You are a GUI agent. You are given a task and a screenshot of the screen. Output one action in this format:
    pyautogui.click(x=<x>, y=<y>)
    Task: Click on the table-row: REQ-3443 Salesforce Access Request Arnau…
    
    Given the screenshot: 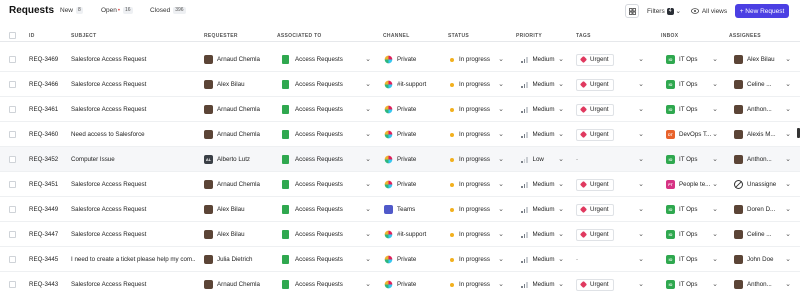 What is the action you would take?
    pyautogui.click(x=400, y=284)
    